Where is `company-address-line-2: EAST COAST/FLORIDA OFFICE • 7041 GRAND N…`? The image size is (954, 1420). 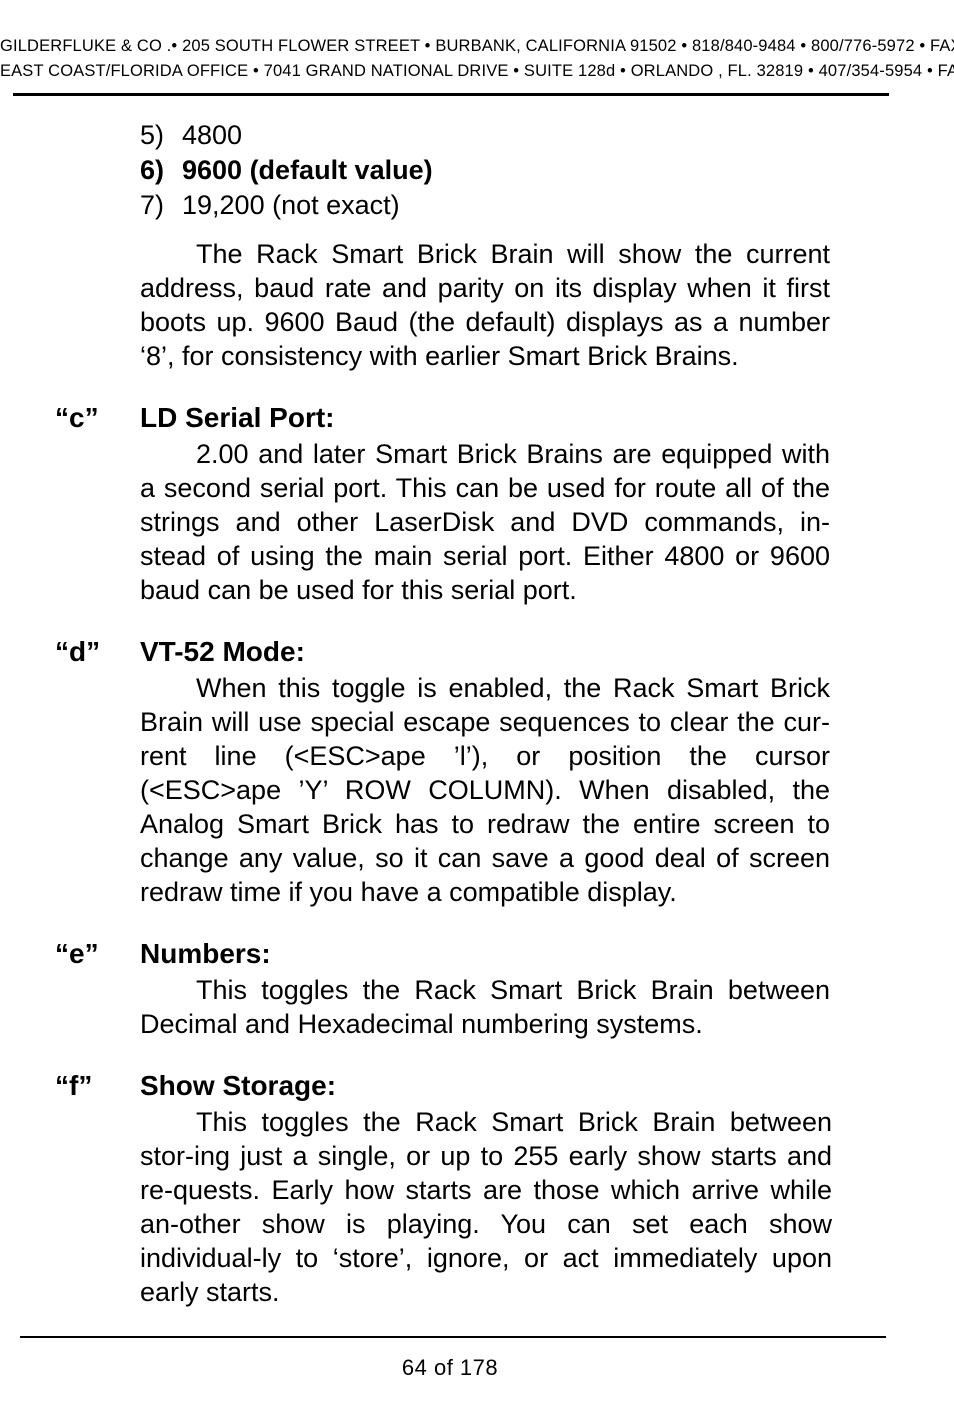 company-address-line-2: EAST COAST/FLORIDA OFFICE • 7041 GRAND N… is located at coordinates (477, 71).